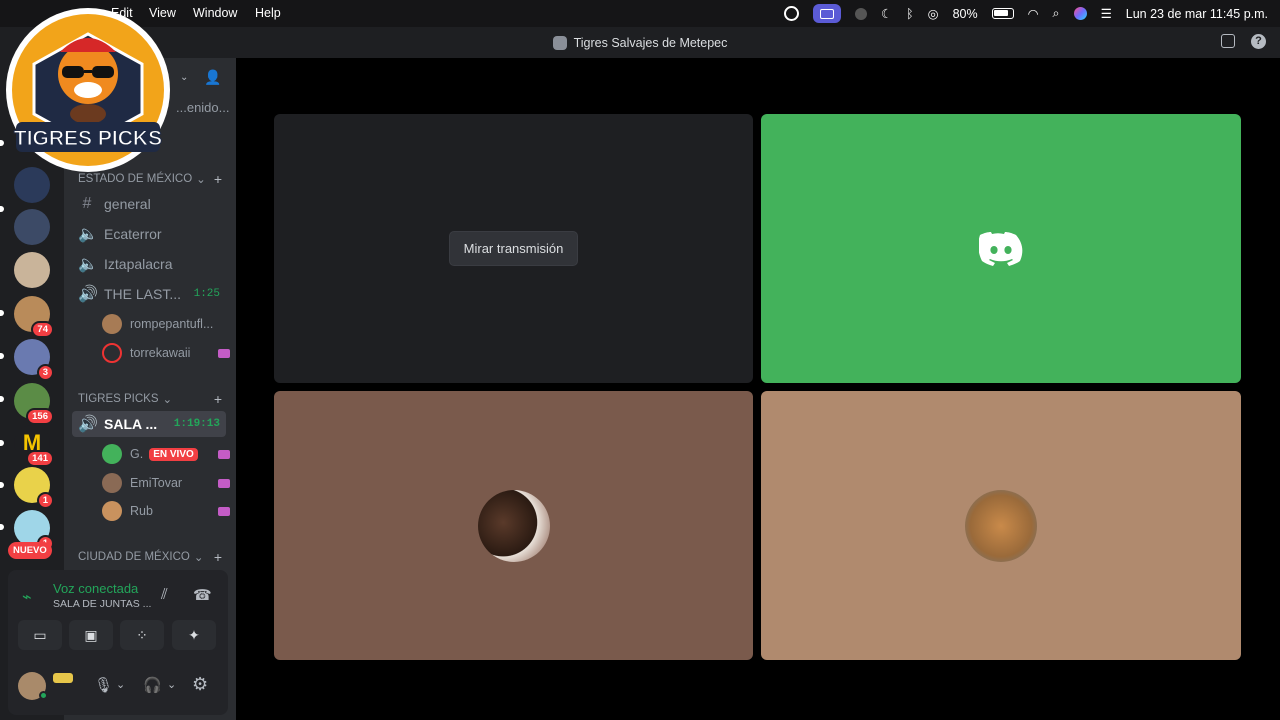  I want to click on username-emoji-icon, so click(63, 678).